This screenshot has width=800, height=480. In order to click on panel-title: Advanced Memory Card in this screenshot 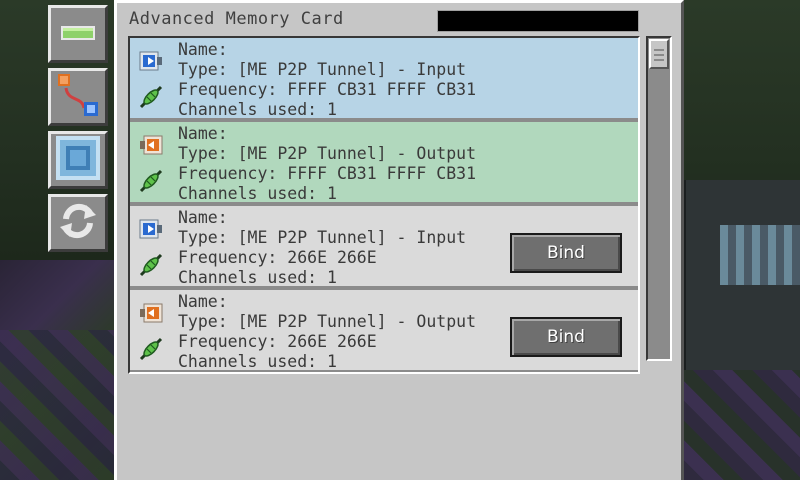, I will do `click(236, 19)`.